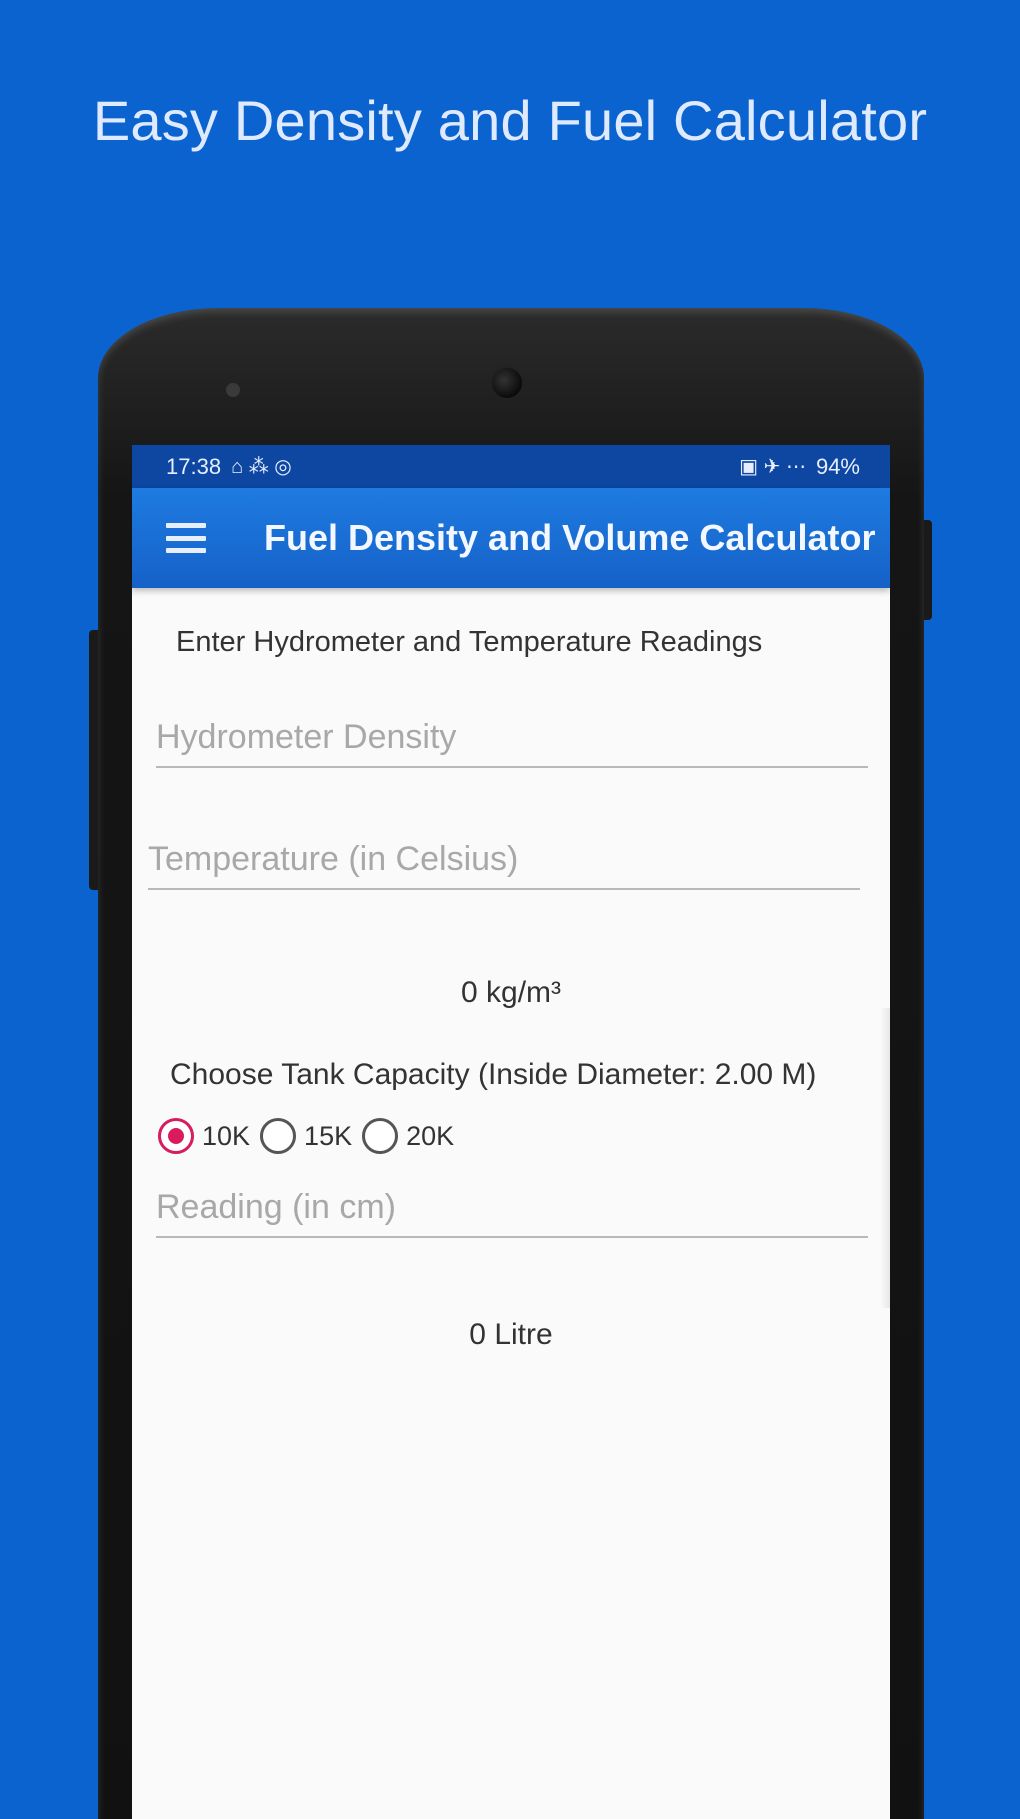 This screenshot has height=1819, width=1020. What do you see at coordinates (511, 1334) in the screenshot?
I see `volume-result: 0 Litre` at bounding box center [511, 1334].